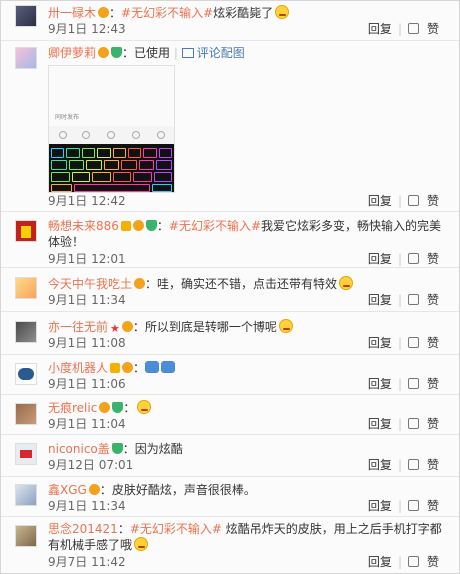 This screenshot has height=574, width=460. Describe the element at coordinates (230, 333) in the screenshot. I see `comment-item: 亦一往无前 ★ ：所以到底是转哪一个博呢 9月1日 11:08 回复 | 赞` at that location.